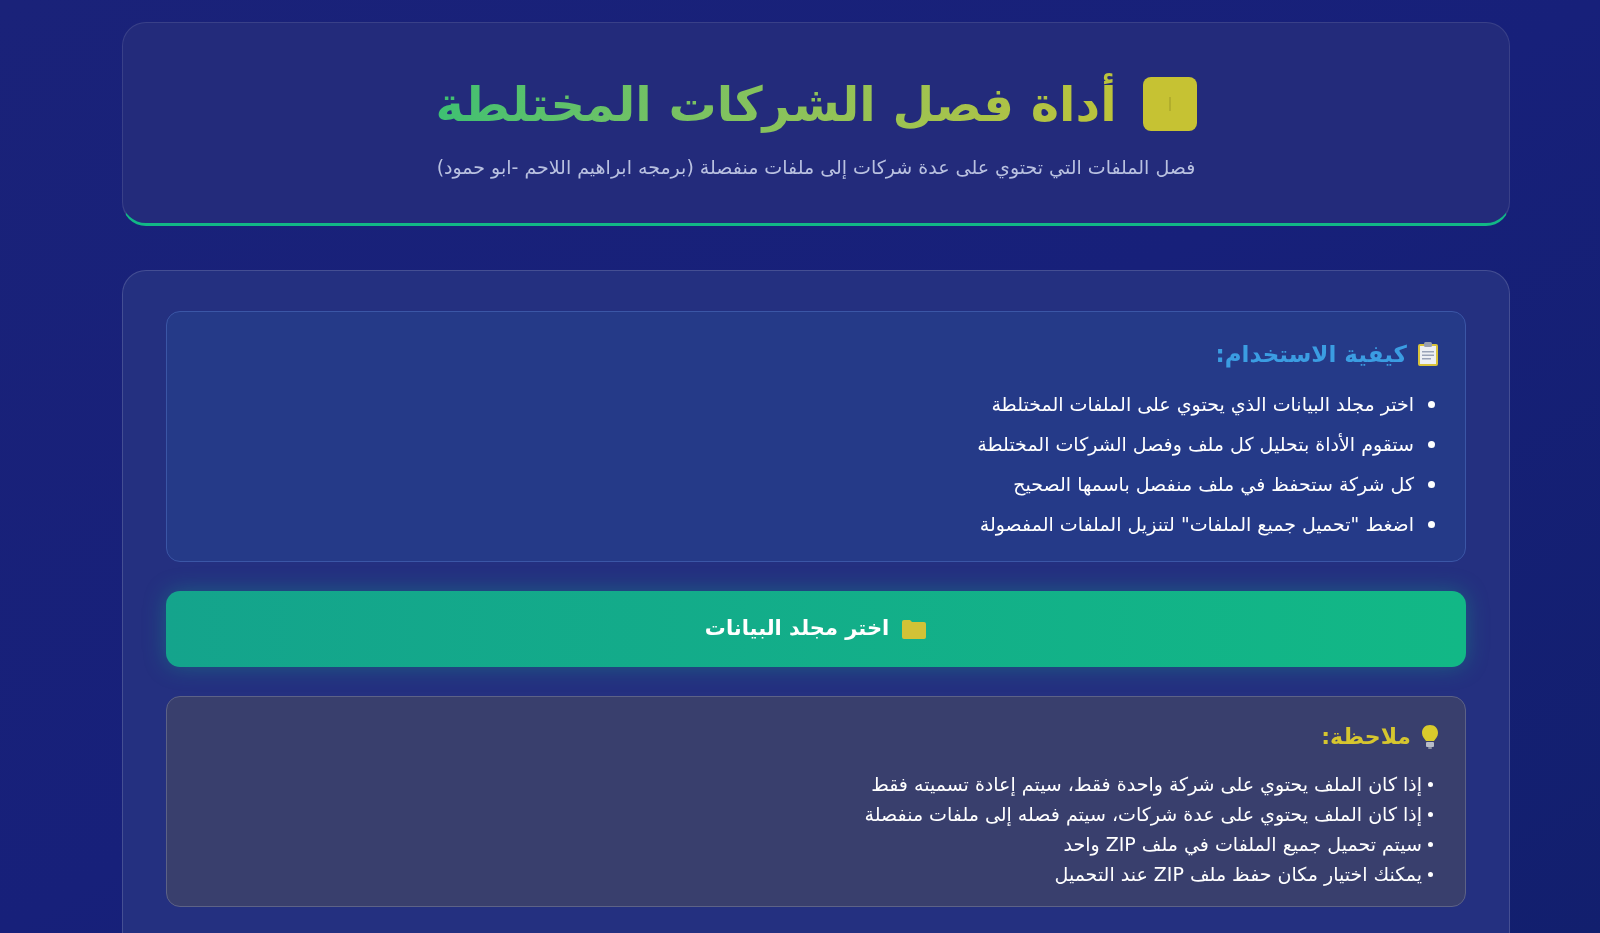 This screenshot has width=1600, height=933. Describe the element at coordinates (1195, 445) in the screenshot. I see `instruction-item: ستقوم الأداة بتحليل كل ملف وفصل الشركات المختلطة` at that location.